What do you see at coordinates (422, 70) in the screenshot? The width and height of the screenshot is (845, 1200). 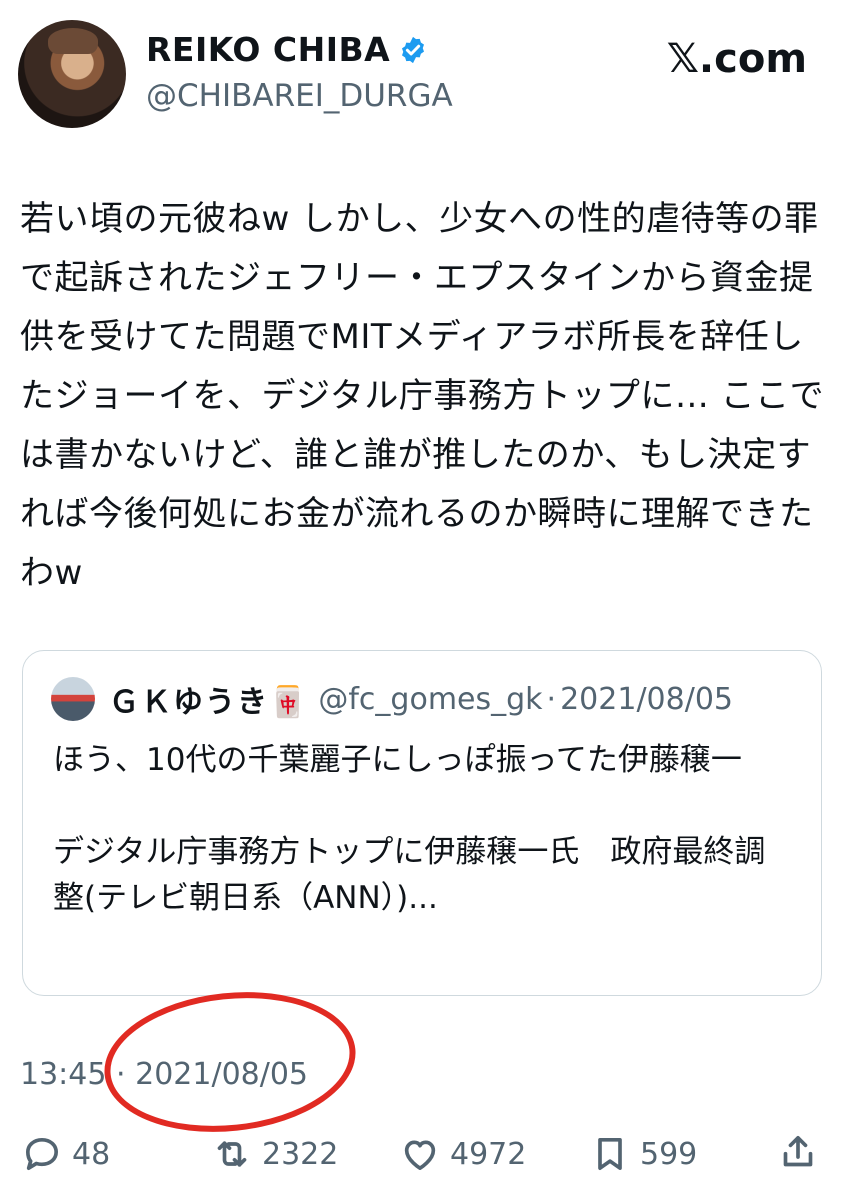 I see `tweet-header: REIKO CHIBA @CHIBAREI_DURGA 𝕏.com` at bounding box center [422, 70].